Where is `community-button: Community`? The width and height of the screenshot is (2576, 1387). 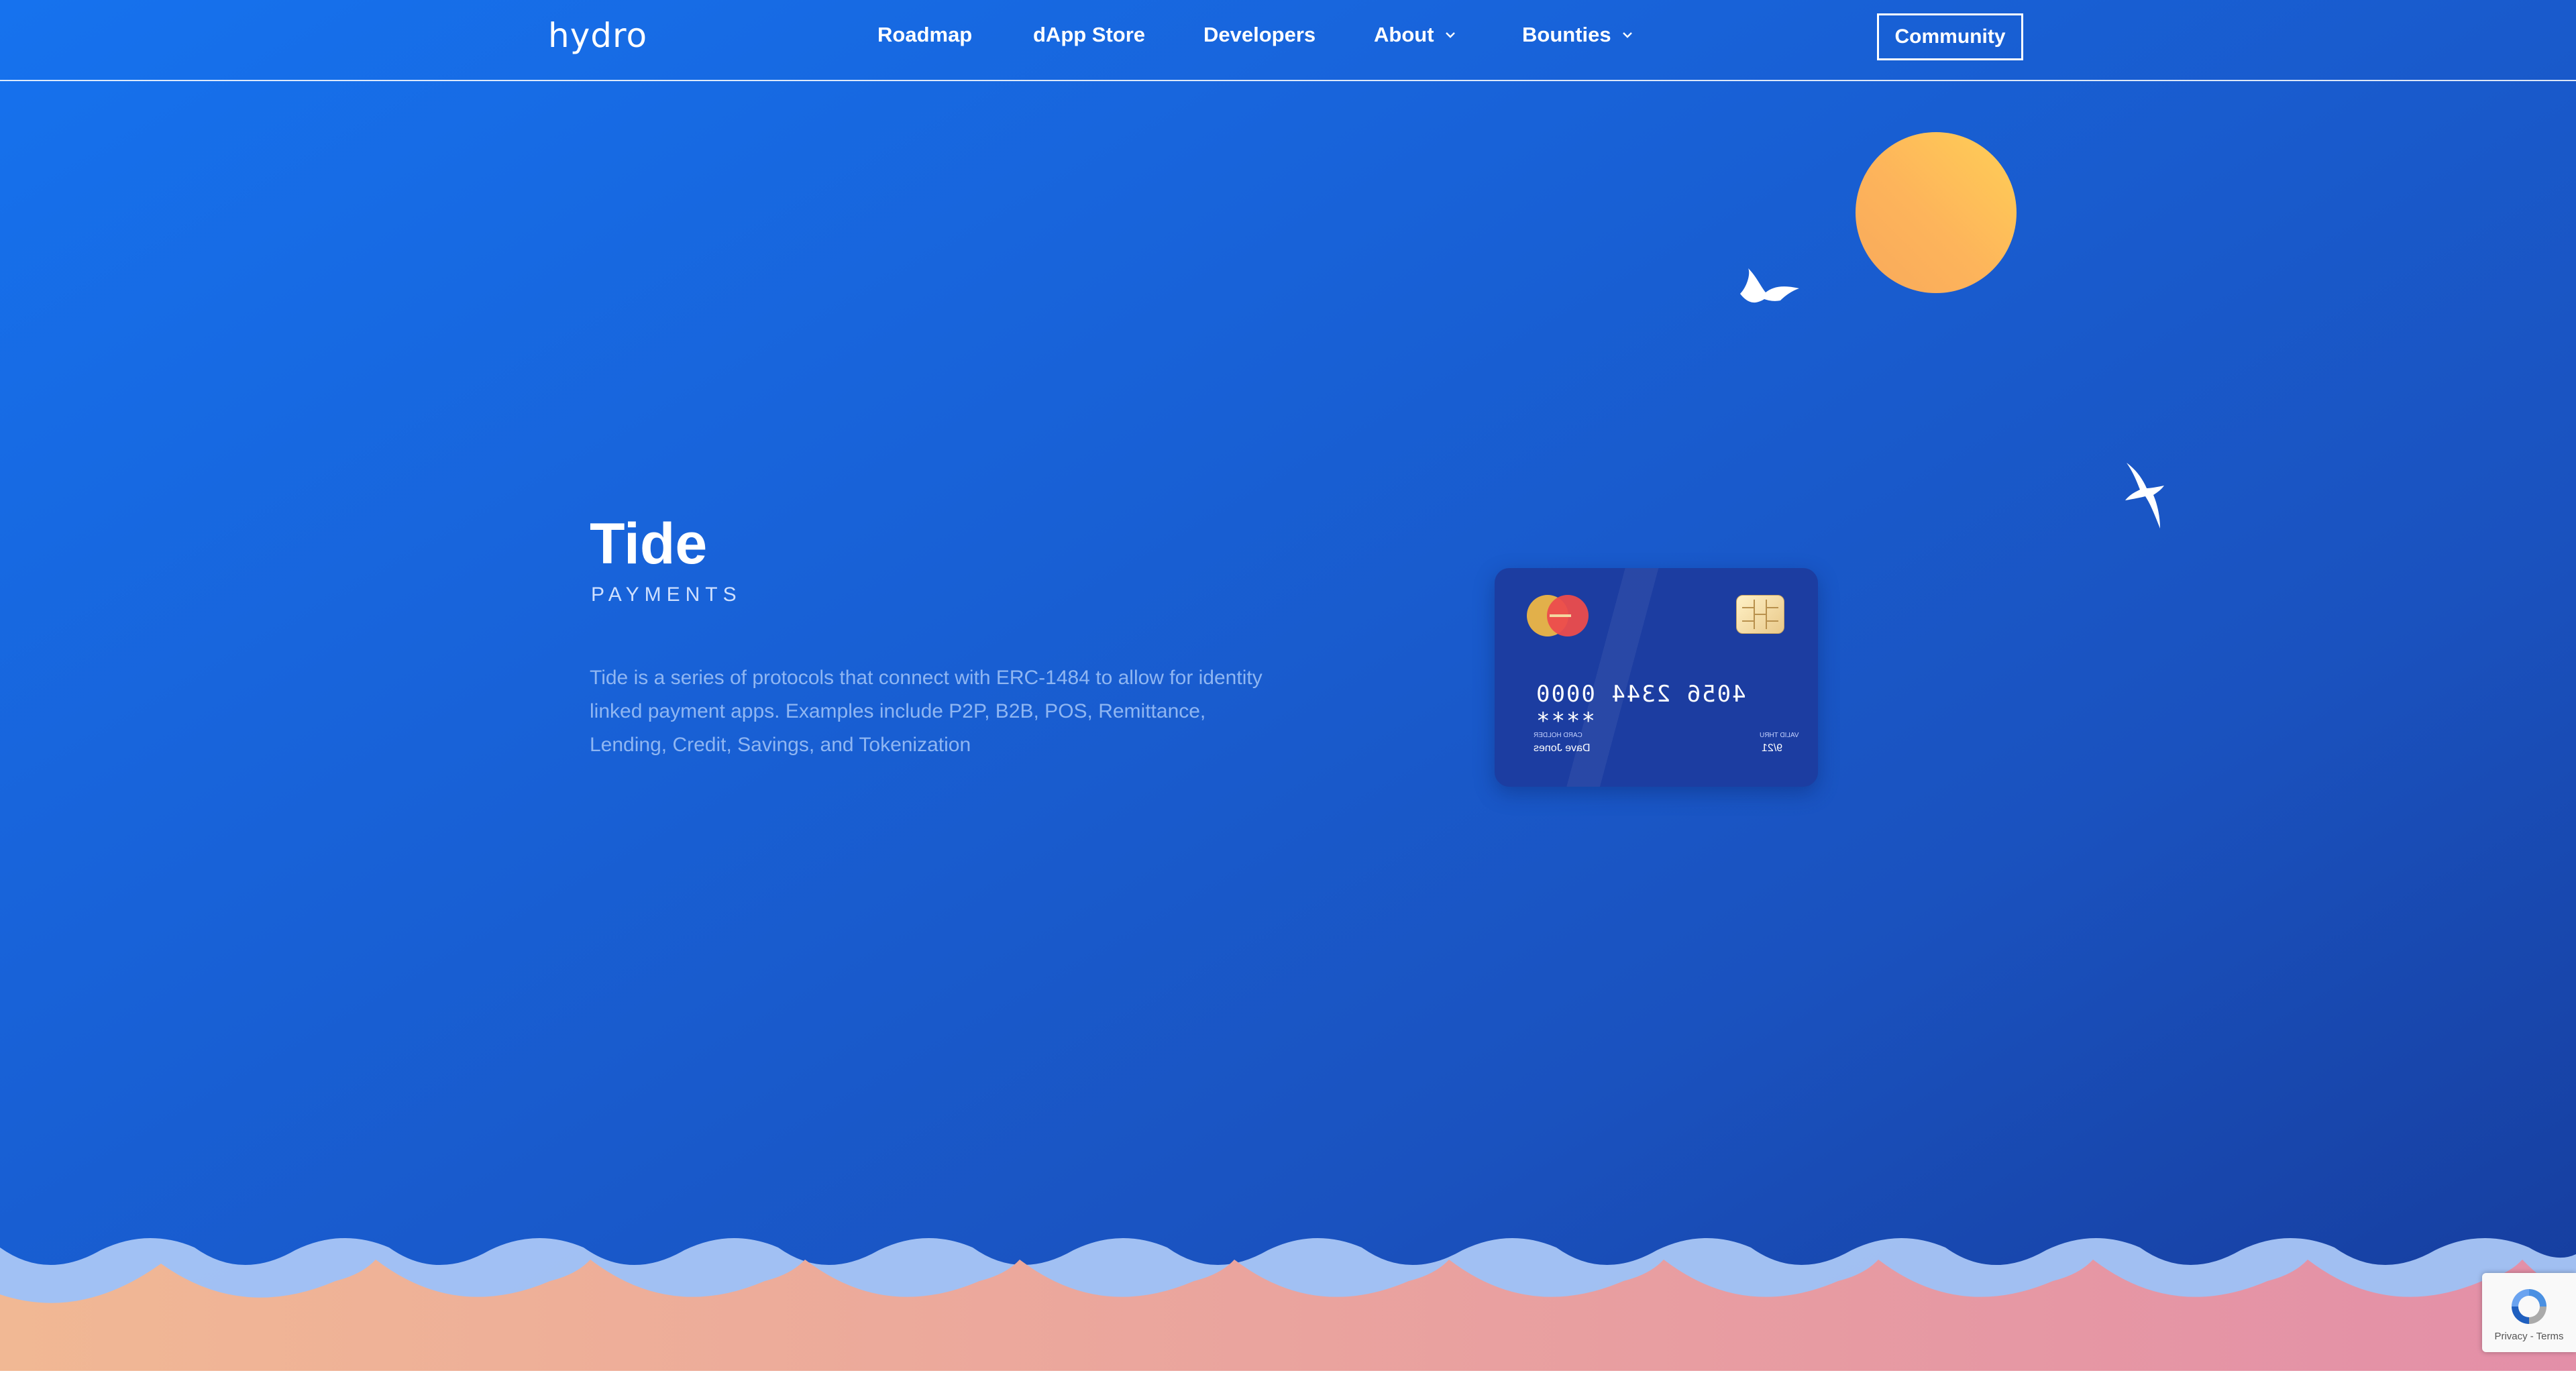
community-button: Community is located at coordinates (1950, 36).